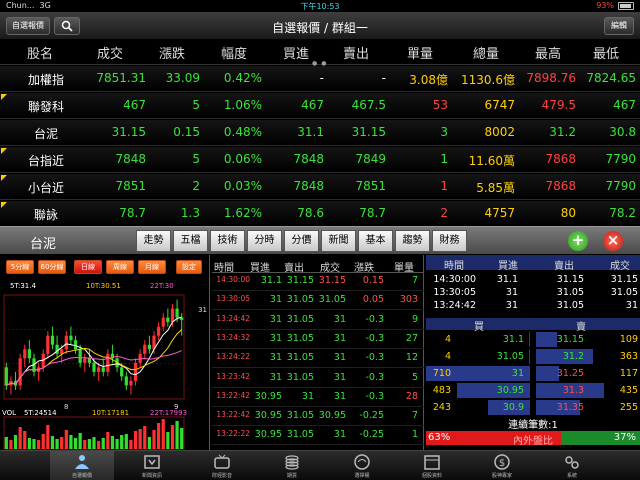 This screenshot has width=640, height=480. I want to click on table-row: 台指近 7848 5 0.06% 7848 7849 1 11.60萬 7868 7790, so click(320, 160).